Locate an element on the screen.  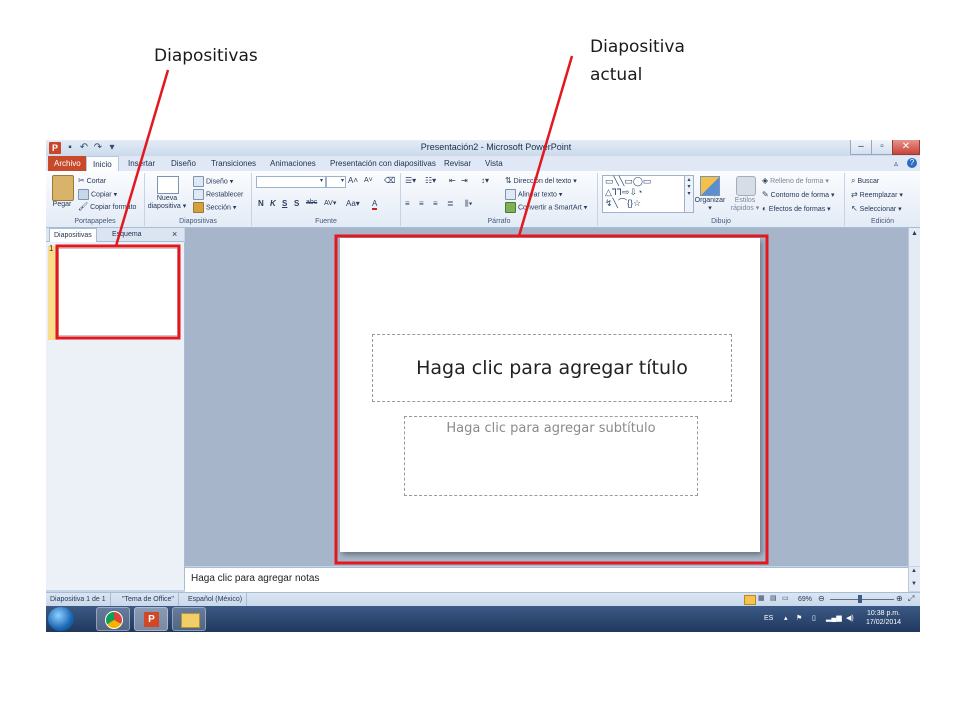
subtitle-placeholder: Haga clic para agregar subtítulo is located at coordinates (551, 456).